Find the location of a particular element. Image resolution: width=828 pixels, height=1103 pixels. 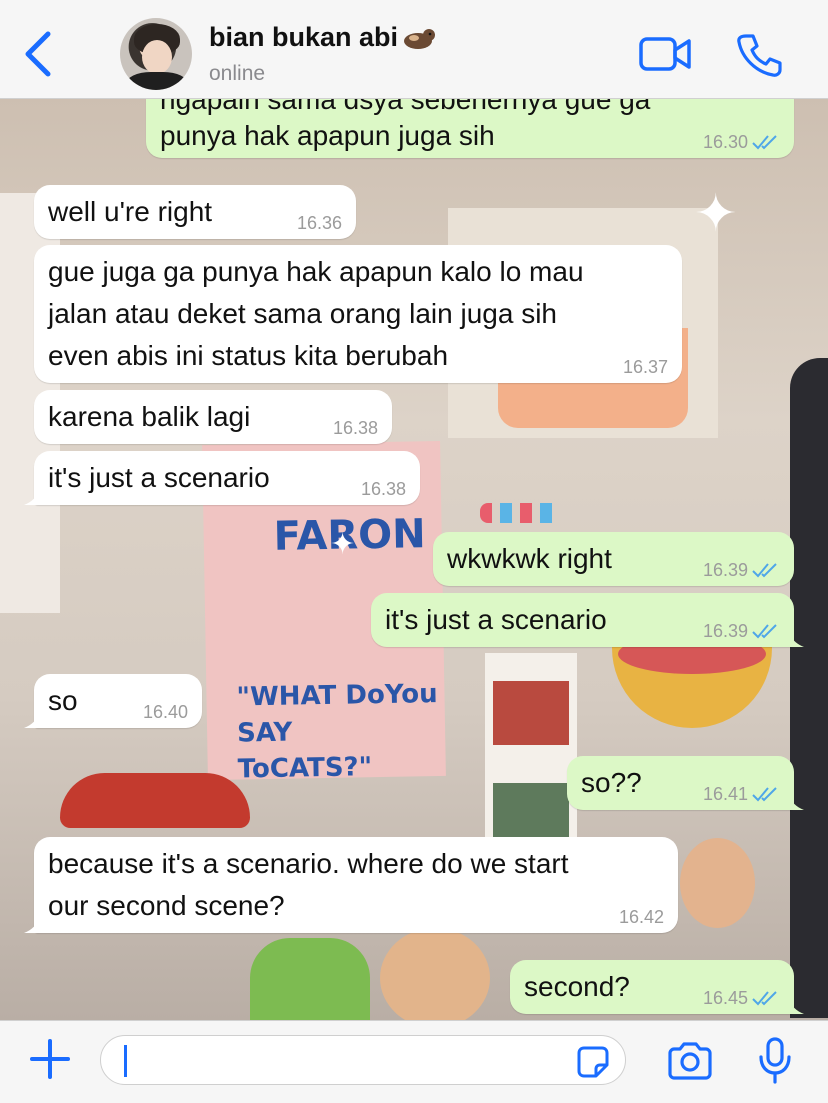

message-bubble-incoming: karena balik lagi 16.38 is located at coordinates (213, 417).